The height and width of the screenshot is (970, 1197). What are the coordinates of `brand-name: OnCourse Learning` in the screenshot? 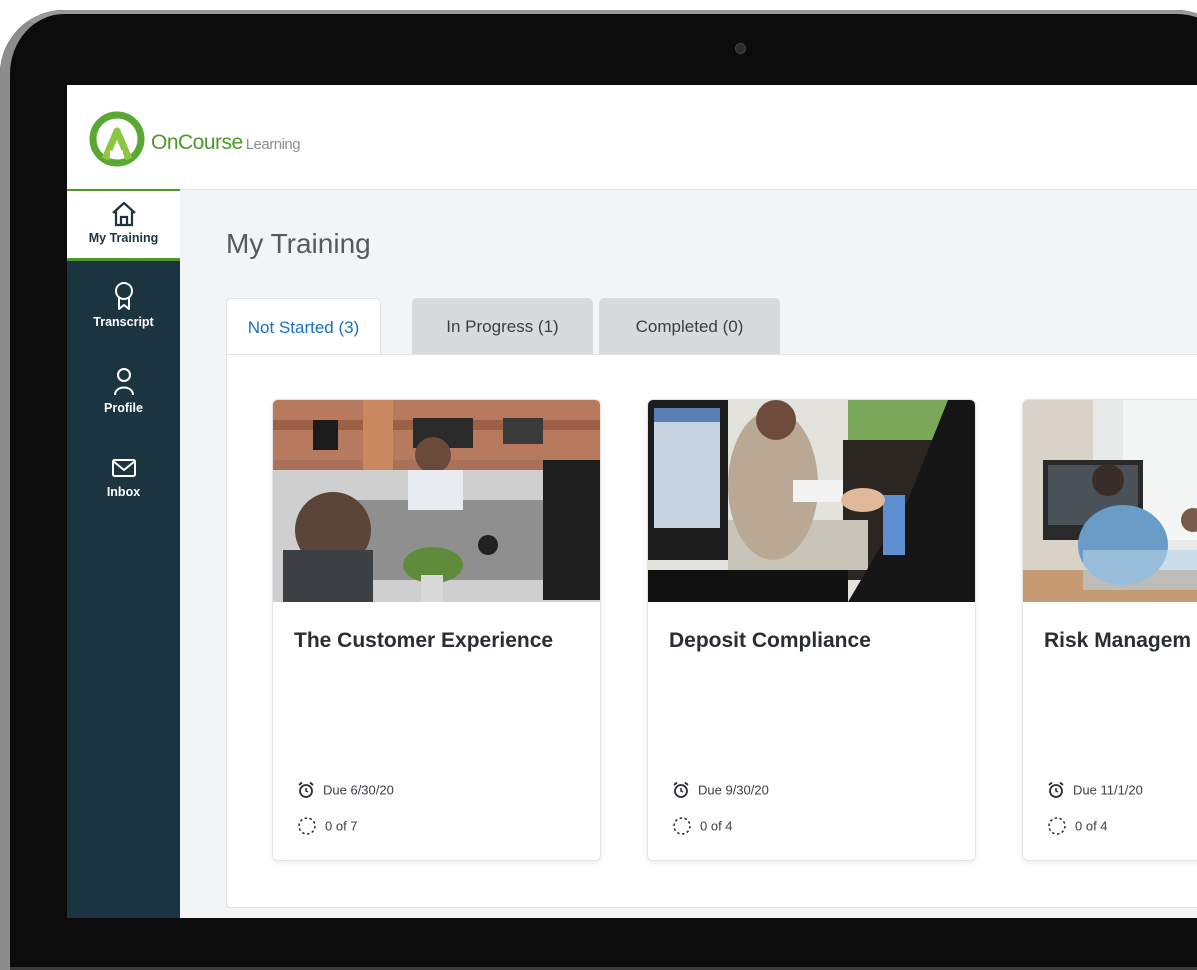 It's located at (226, 143).